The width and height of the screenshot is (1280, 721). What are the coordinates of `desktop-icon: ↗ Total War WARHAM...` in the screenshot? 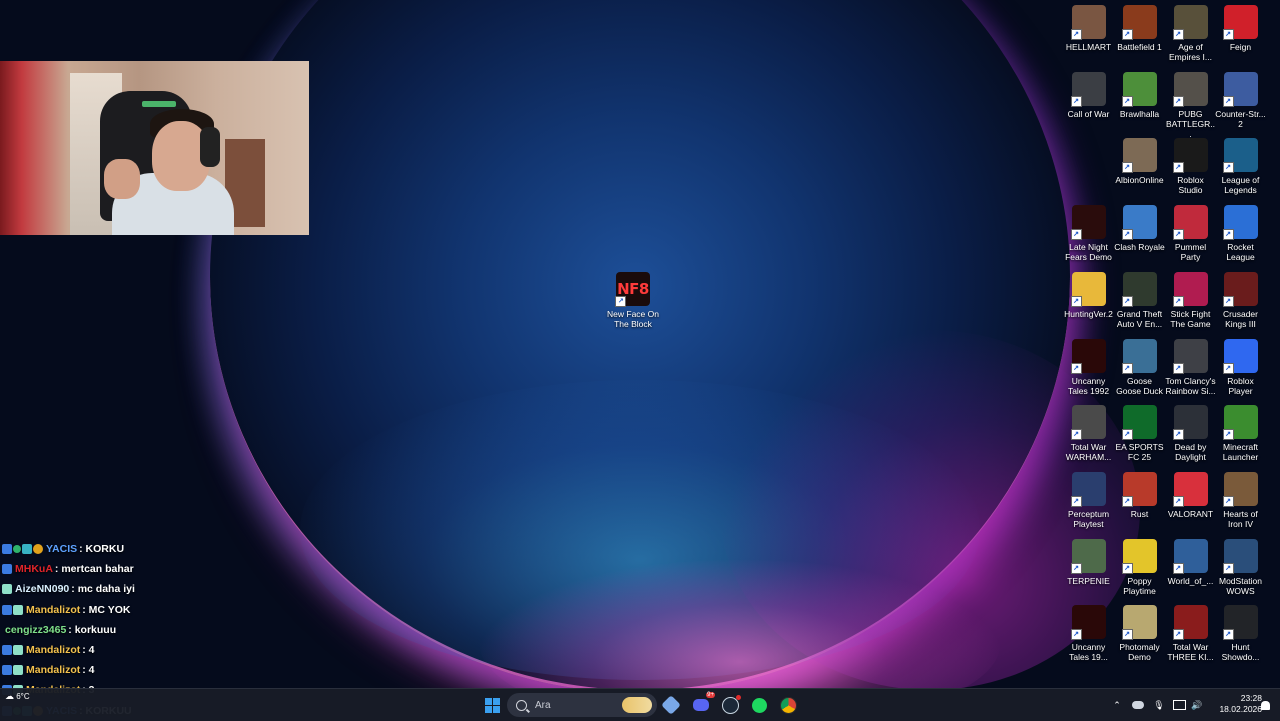 It's located at (1088, 433).